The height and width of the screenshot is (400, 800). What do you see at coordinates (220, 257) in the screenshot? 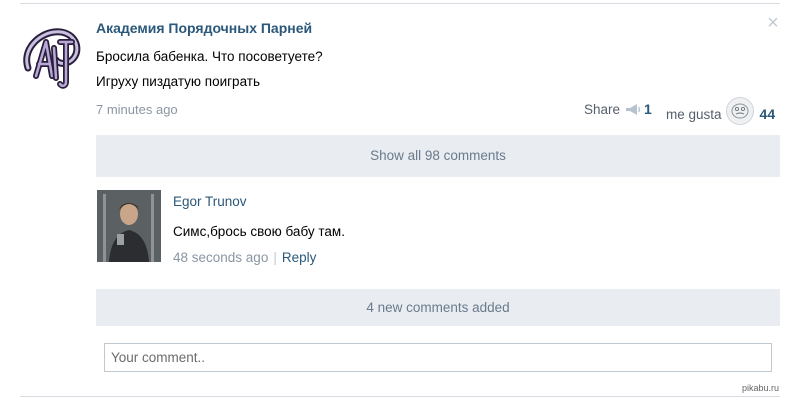
I see `comment-timestamp: 48 seconds ago` at bounding box center [220, 257].